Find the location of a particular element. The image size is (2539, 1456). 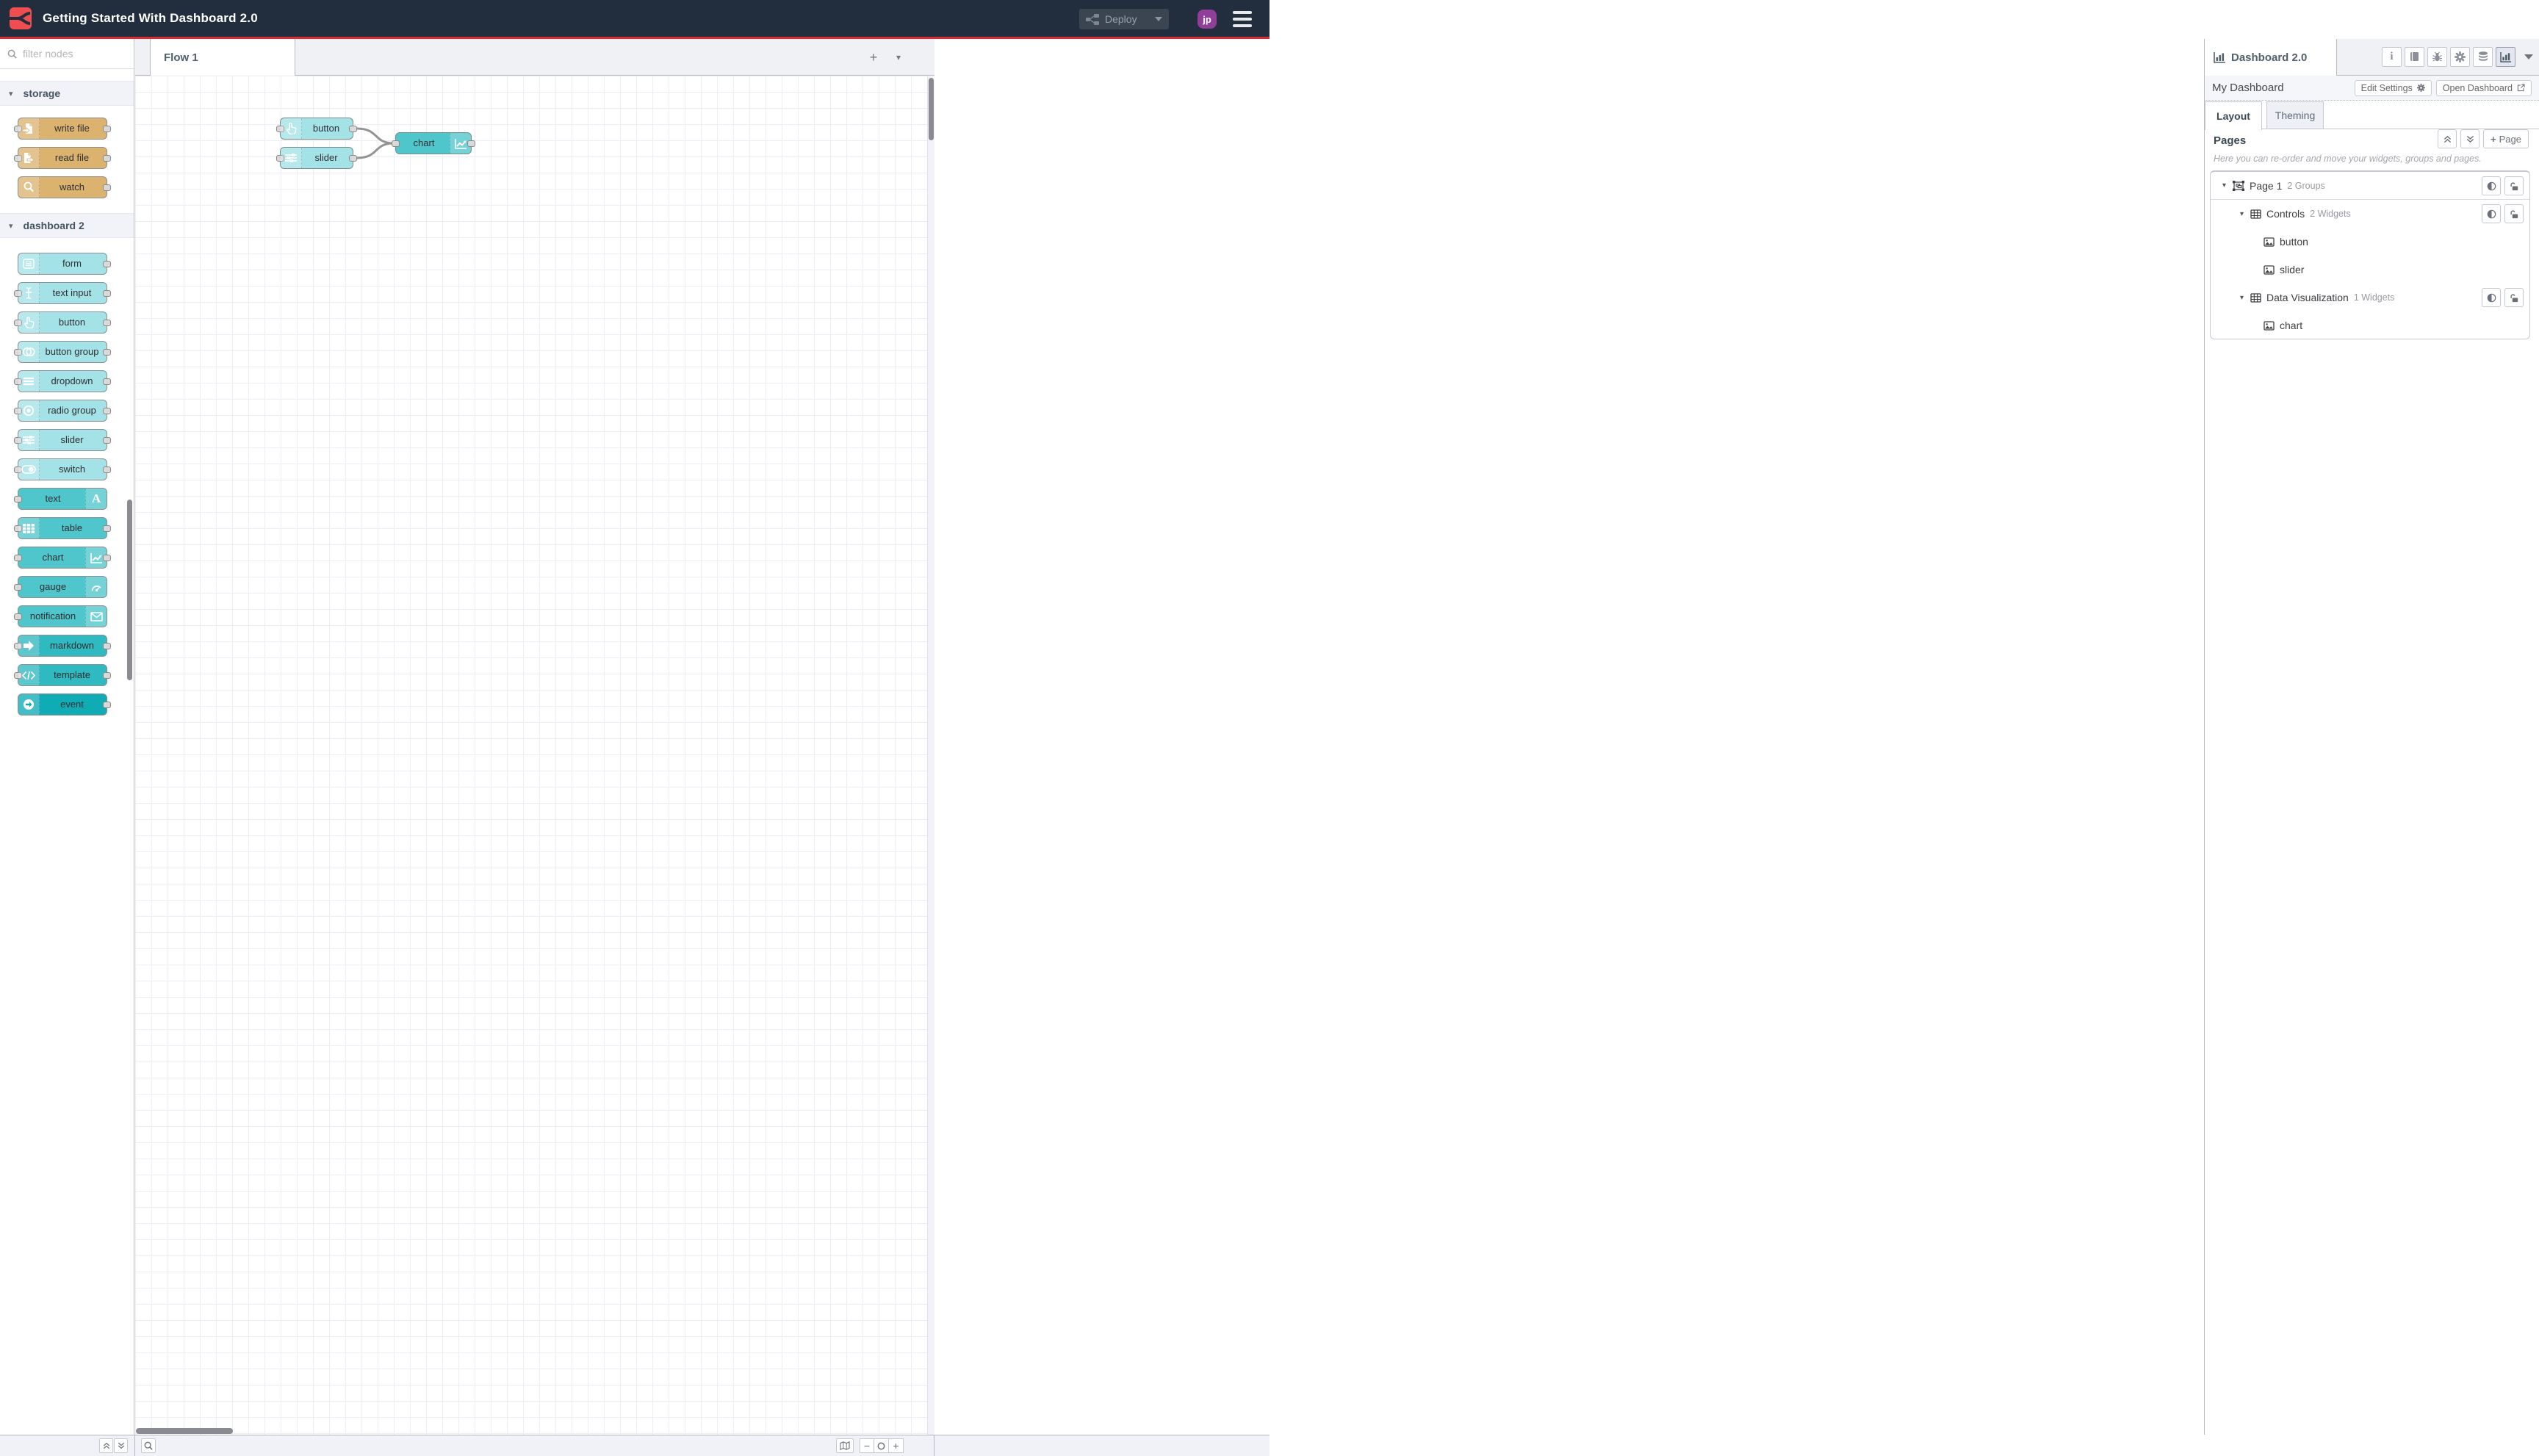

tab-layout: Layout is located at coordinates (2233, 115).